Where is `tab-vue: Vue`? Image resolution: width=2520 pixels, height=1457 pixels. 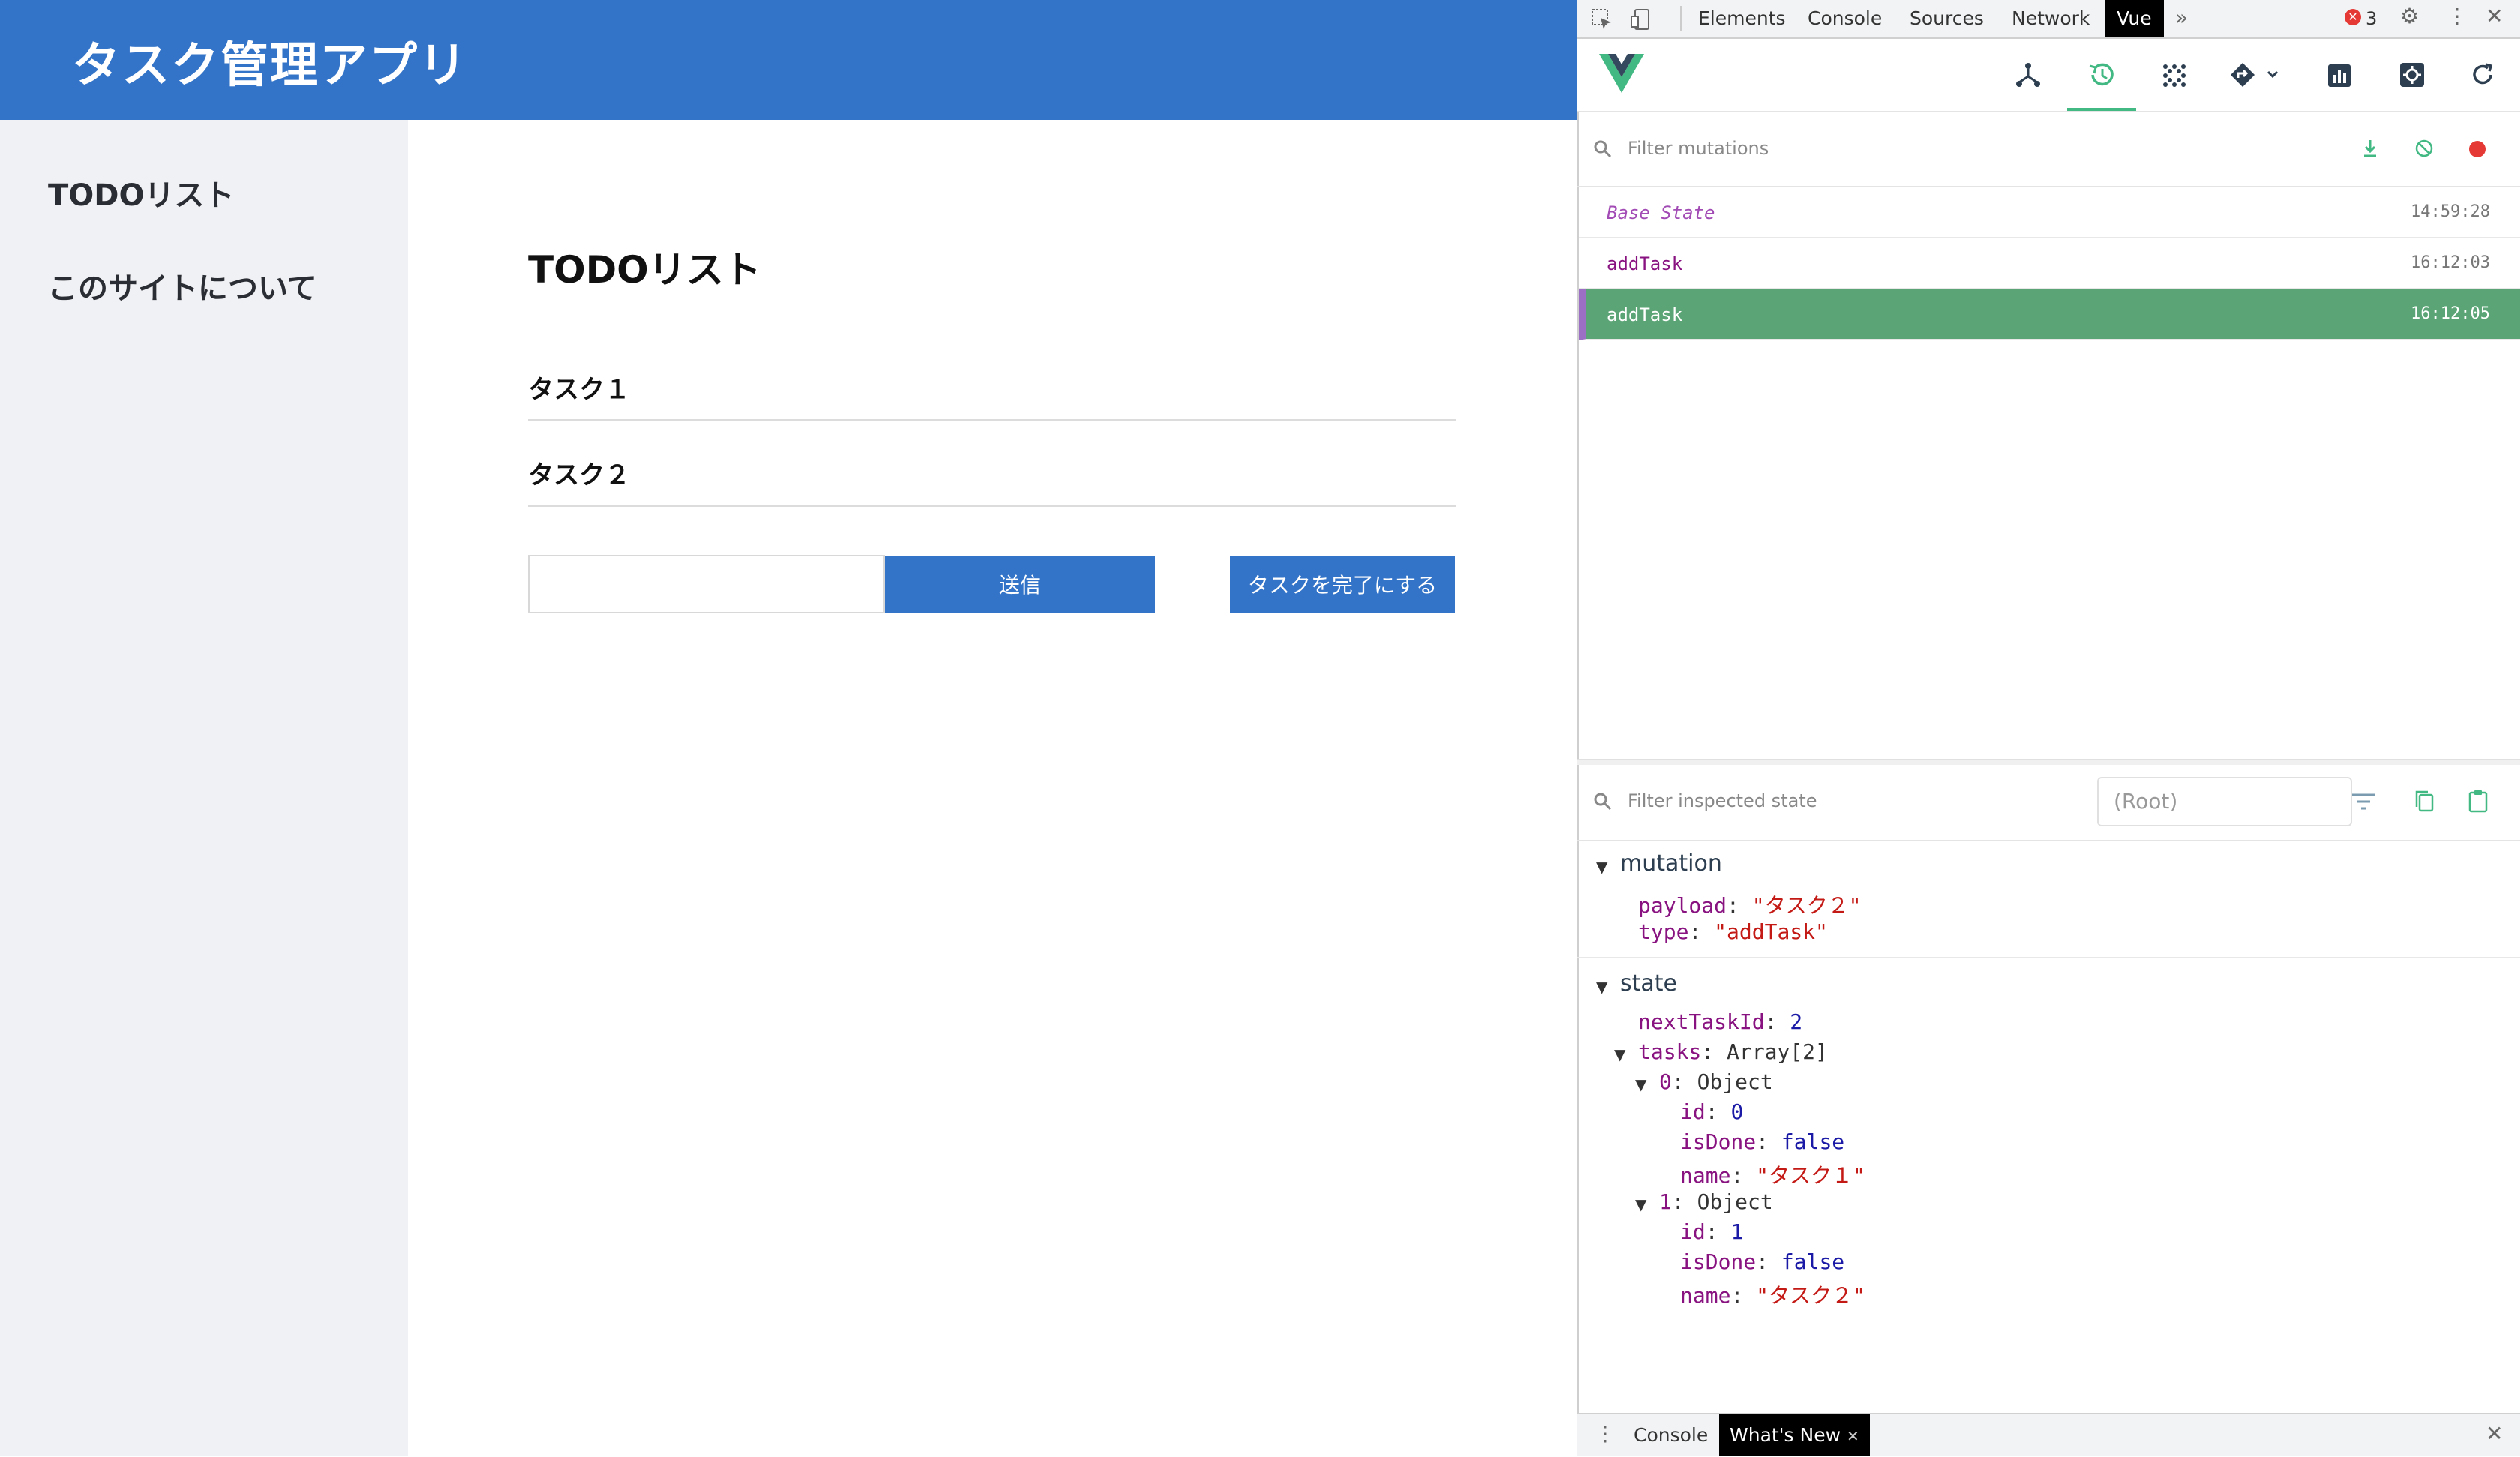 tab-vue: Vue is located at coordinates (2134, 18).